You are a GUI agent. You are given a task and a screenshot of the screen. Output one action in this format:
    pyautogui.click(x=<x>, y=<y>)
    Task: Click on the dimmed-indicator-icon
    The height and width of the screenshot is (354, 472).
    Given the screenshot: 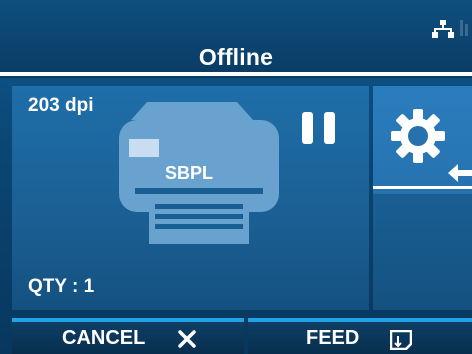 What is the action you would take?
    pyautogui.click(x=464, y=28)
    